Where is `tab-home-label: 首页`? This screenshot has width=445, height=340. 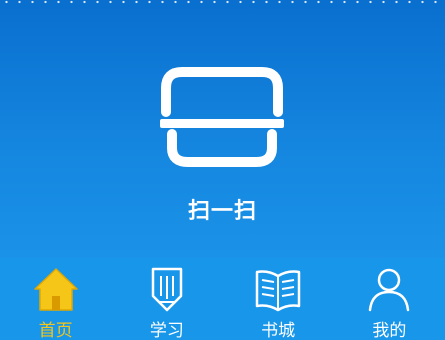 tab-home-label: 首页 is located at coordinates (55, 330).